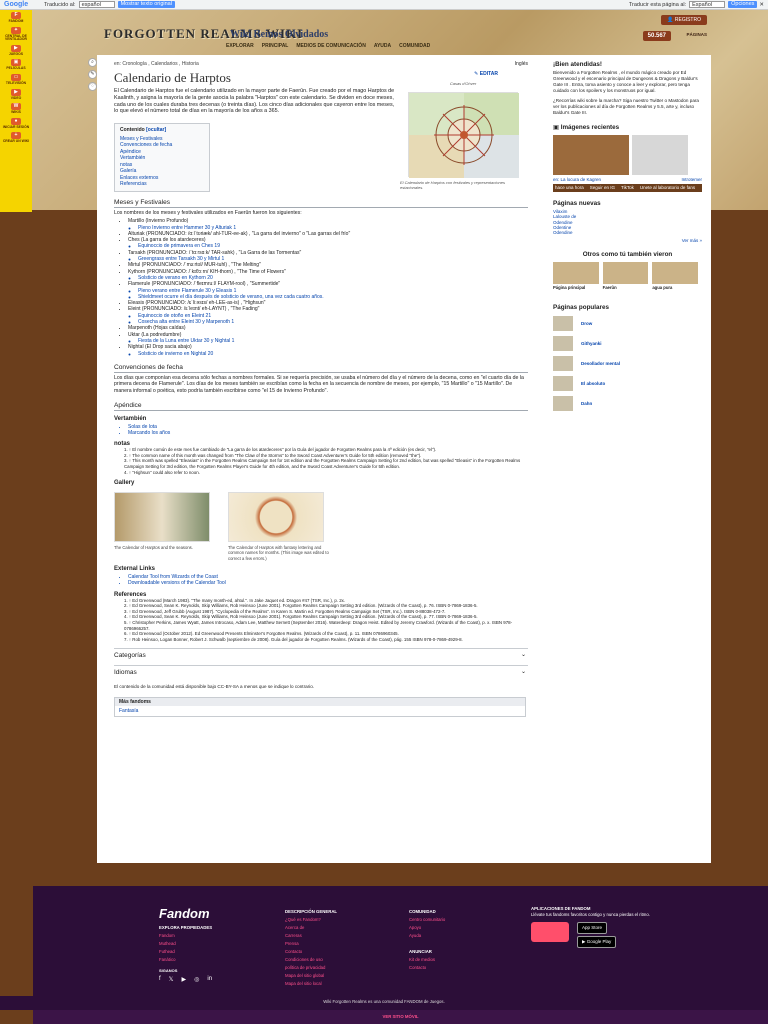 The width and height of the screenshot is (768, 1024). Describe the element at coordinates (146, 4) in the screenshot. I see `show-original-button: Mostrar texto original` at that location.